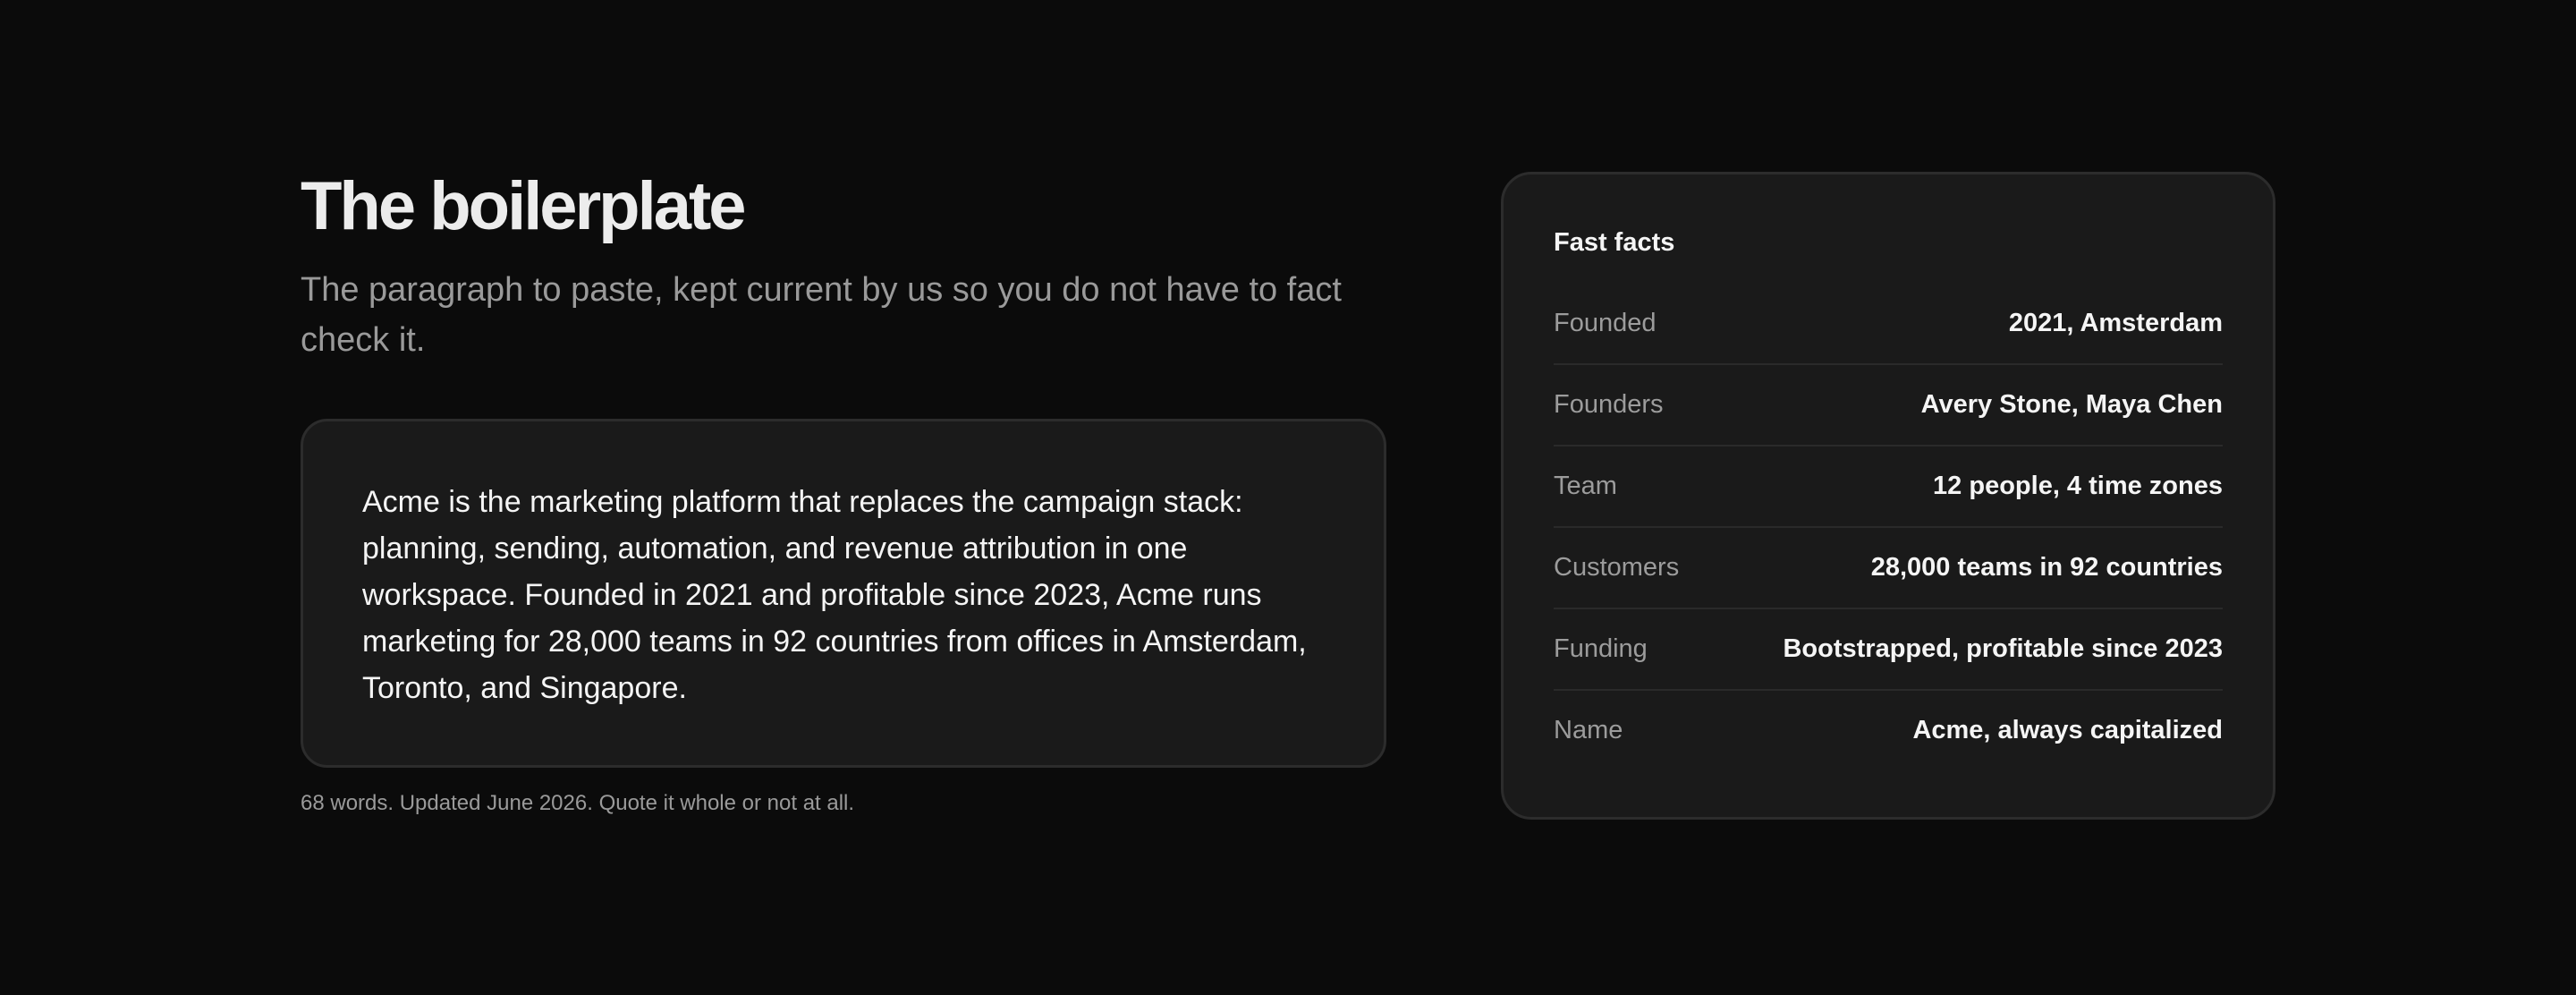 The image size is (2576, 995). What do you see at coordinates (2003, 648) in the screenshot?
I see `fact-value: Bootstrapped, profitable since 2023` at bounding box center [2003, 648].